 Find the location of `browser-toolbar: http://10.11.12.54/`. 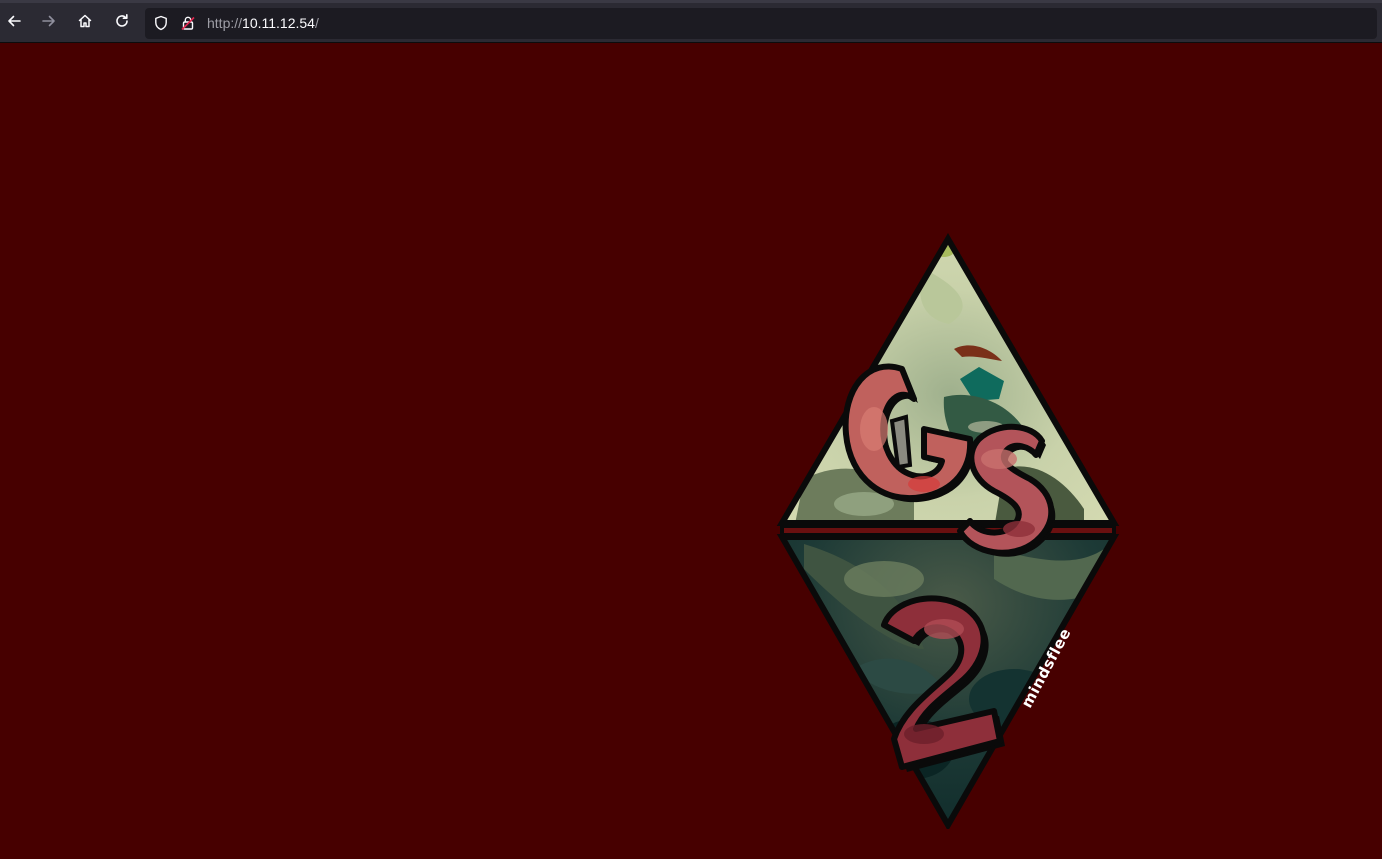

browser-toolbar: http://10.11.12.54/ is located at coordinates (691, 21).